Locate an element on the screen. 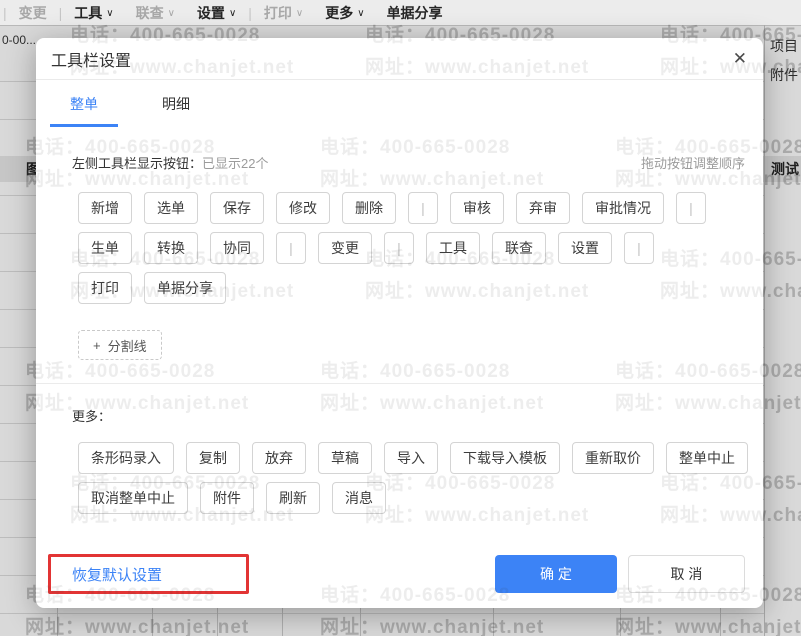 The height and width of the screenshot is (636, 801). tool-button: 导入 is located at coordinates (411, 458).